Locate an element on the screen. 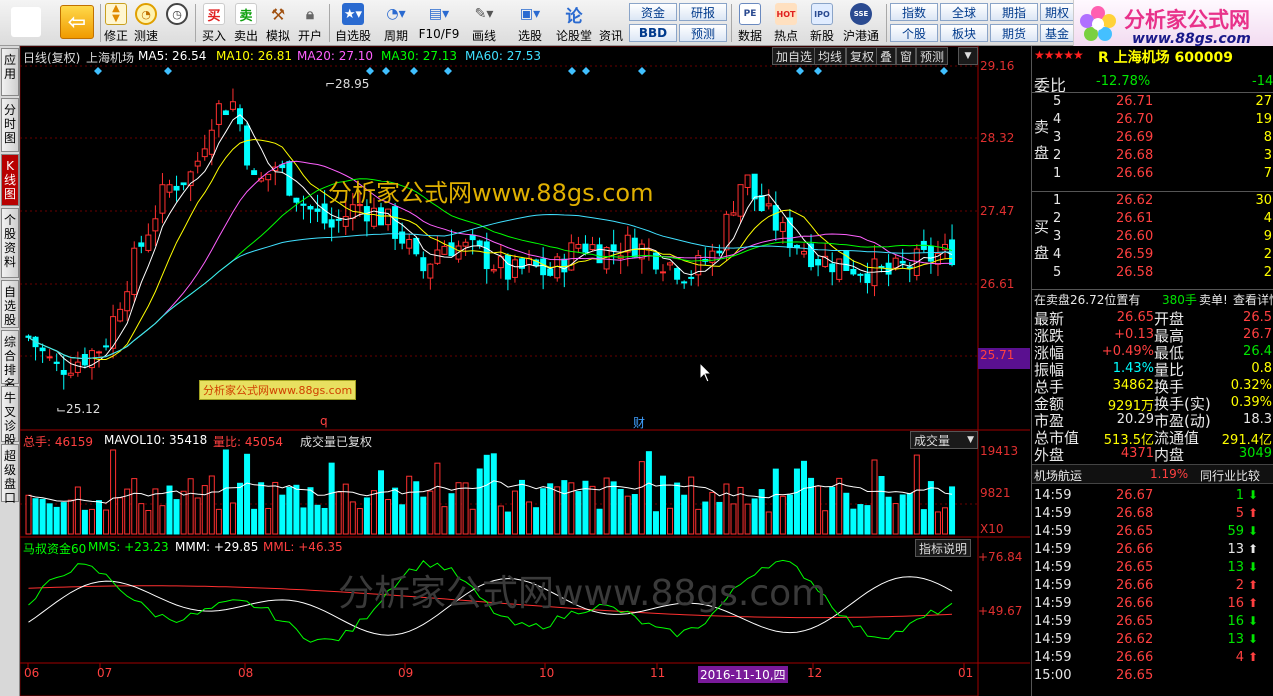  research-button: 研报 is located at coordinates (703, 12).